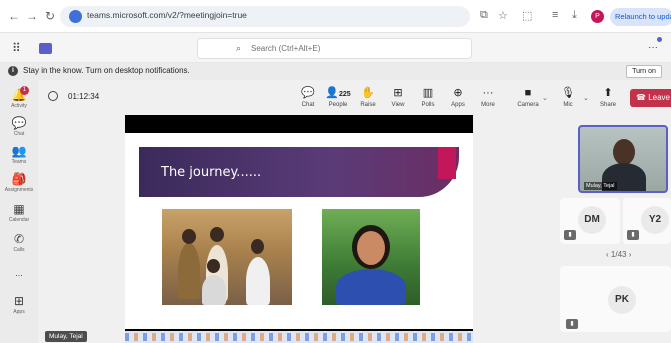 The width and height of the screenshot is (671, 343). What do you see at coordinates (167, 15) in the screenshot?
I see `url-text: teams.microsoft.com/v2/?meetingjoin=true` at bounding box center [167, 15].